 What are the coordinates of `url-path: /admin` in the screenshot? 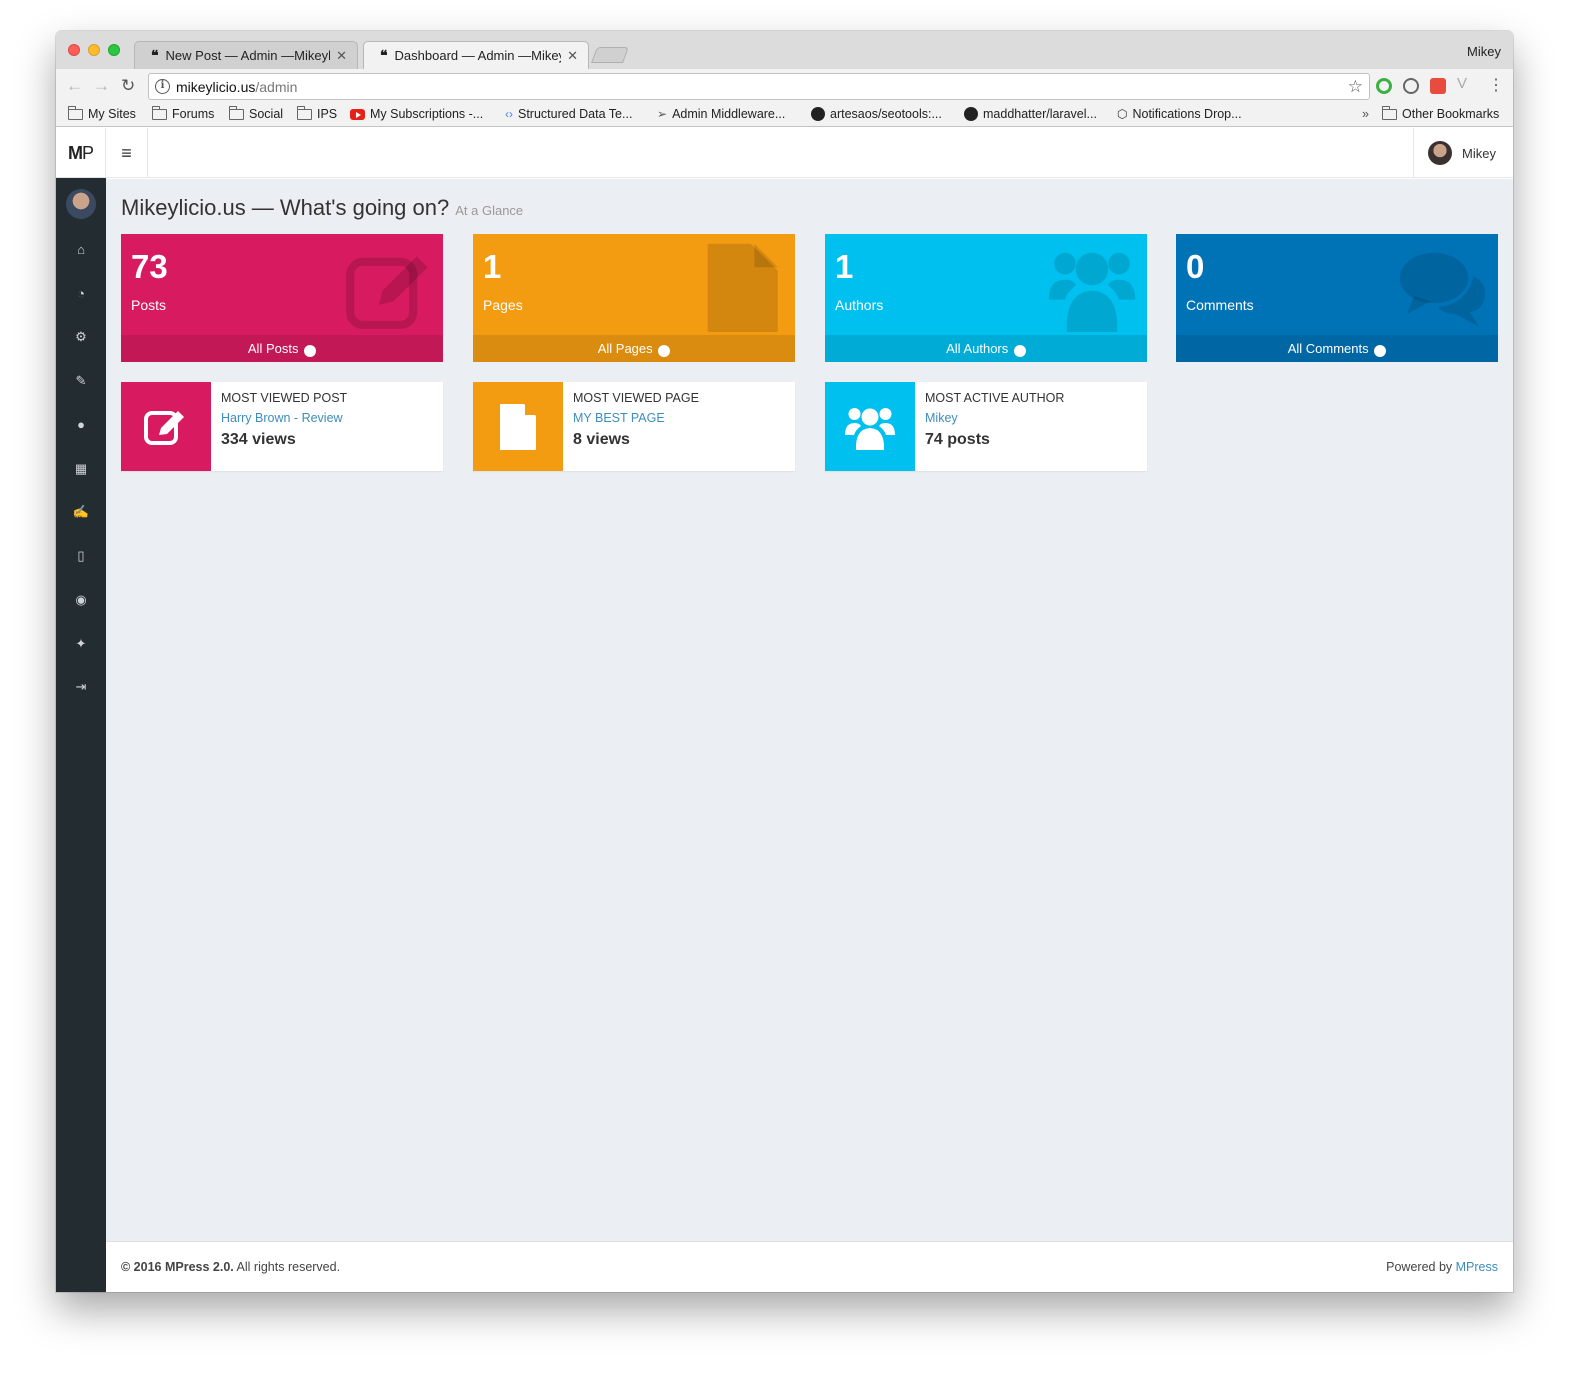 It's located at (276, 87).